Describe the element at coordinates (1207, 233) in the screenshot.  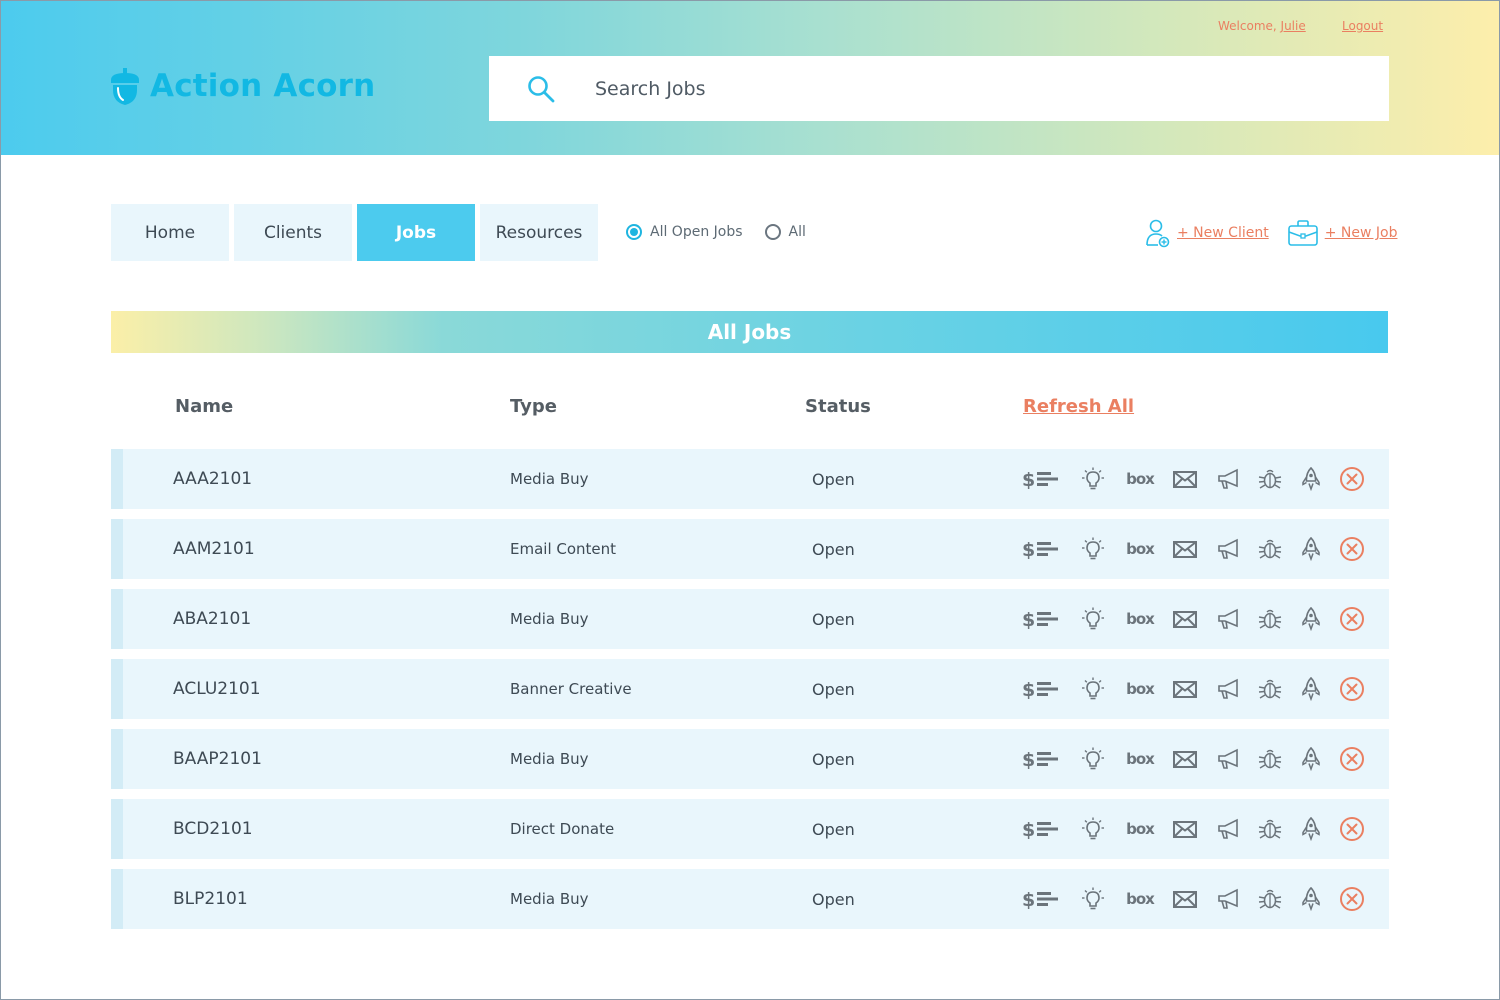
I see `new-client-link: + New Client` at that location.